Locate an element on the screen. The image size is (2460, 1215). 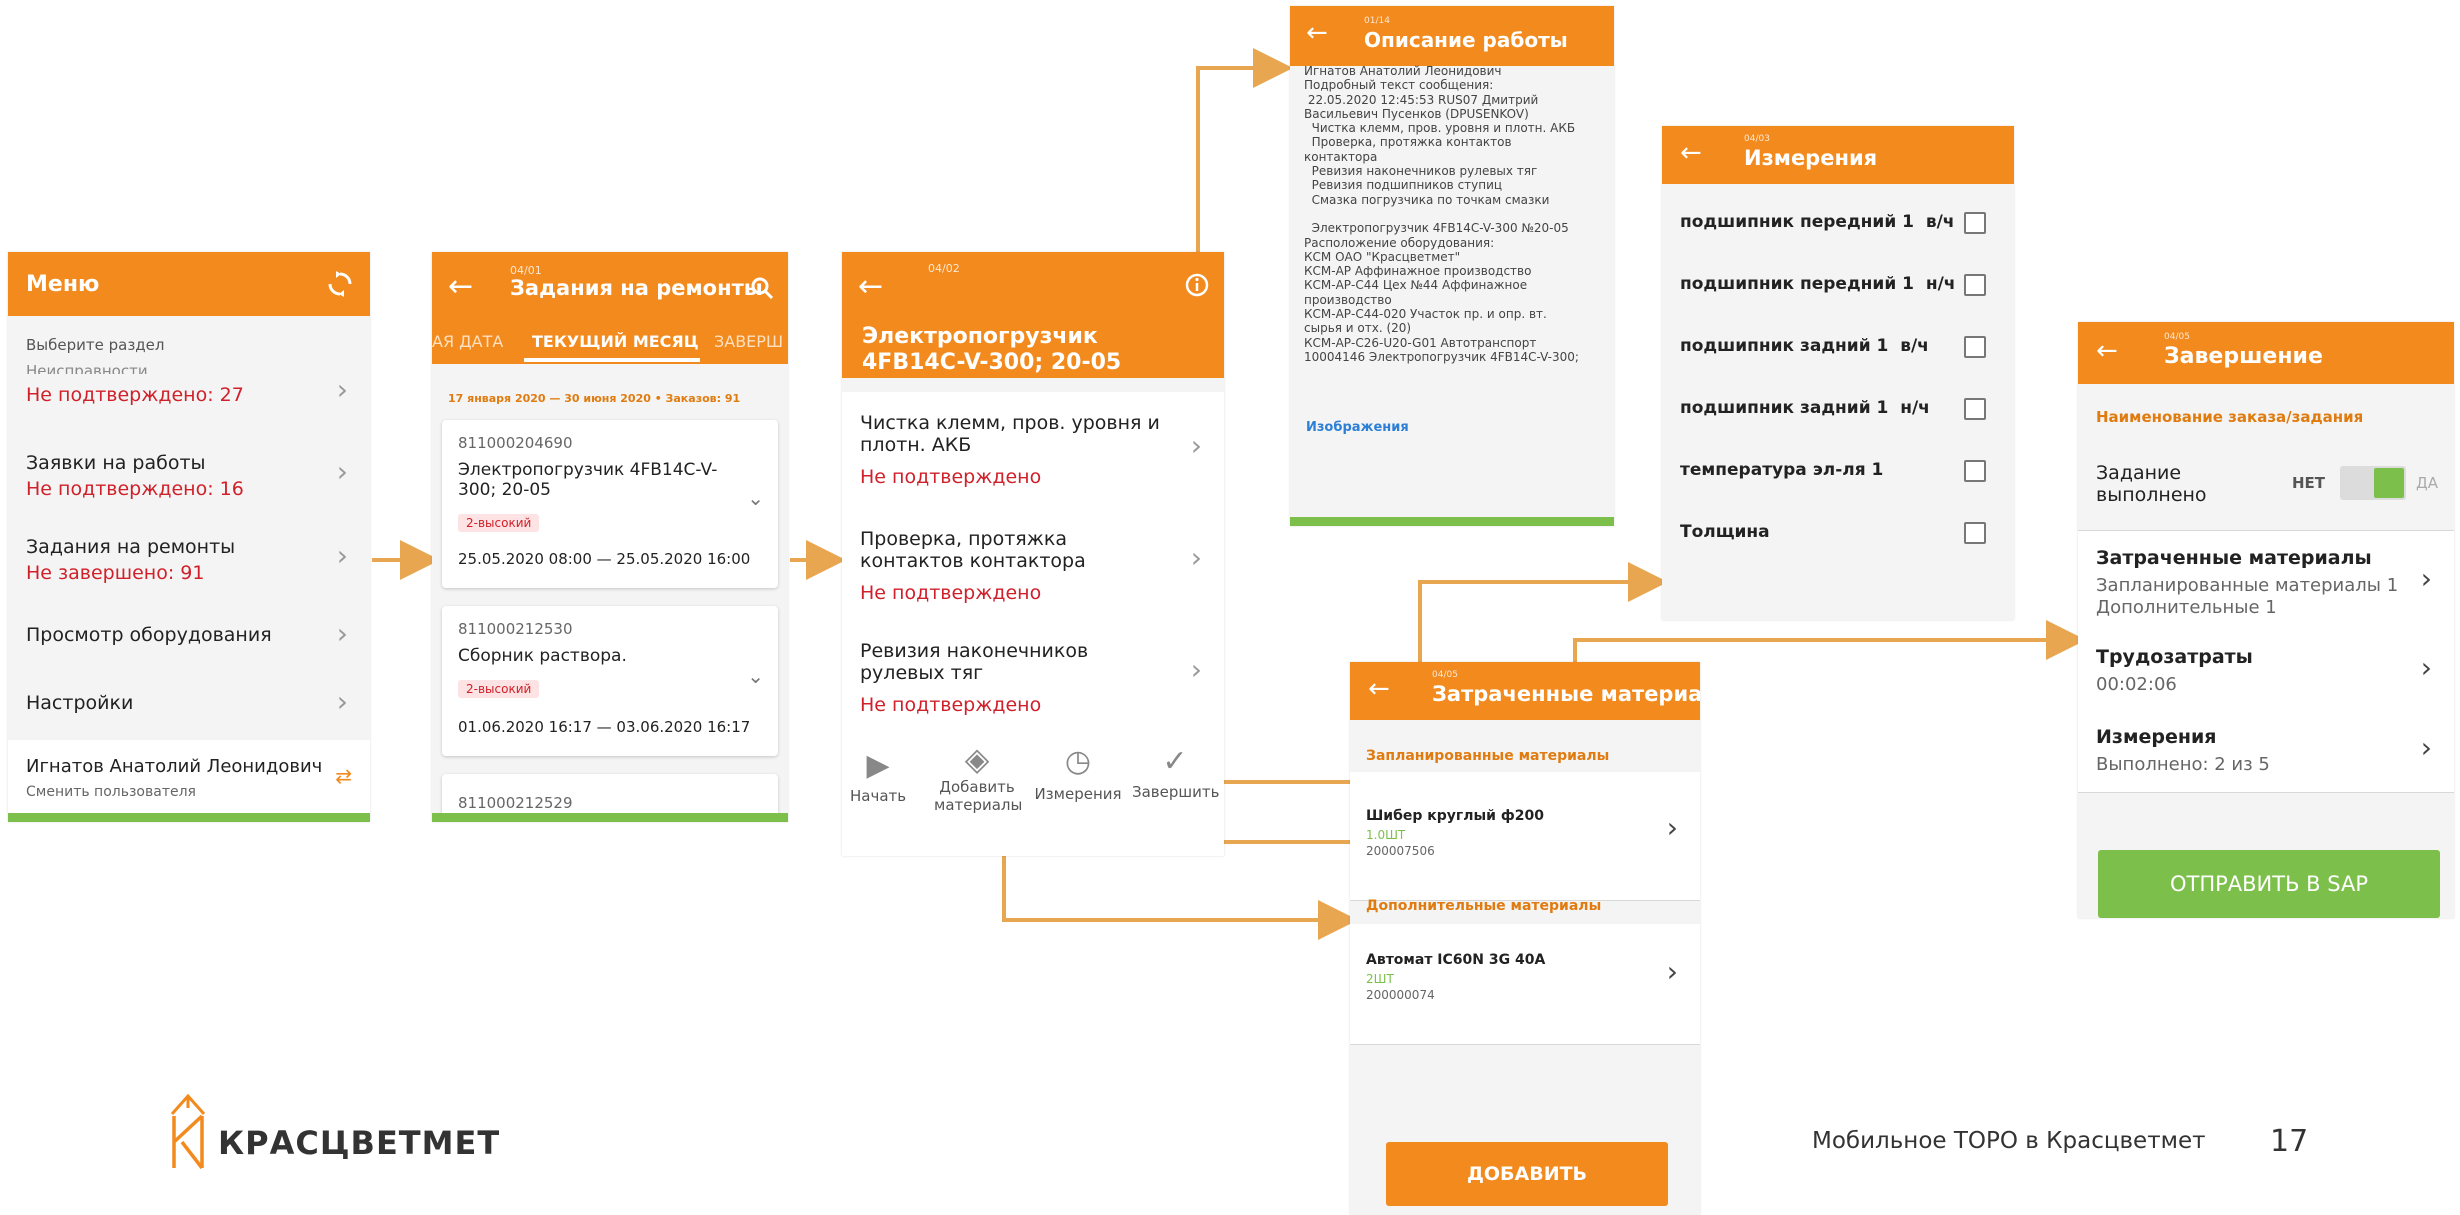
menu-item-work-requests: Заявки на работы Не подтверждено: 16 › is located at coordinates (189, 478).